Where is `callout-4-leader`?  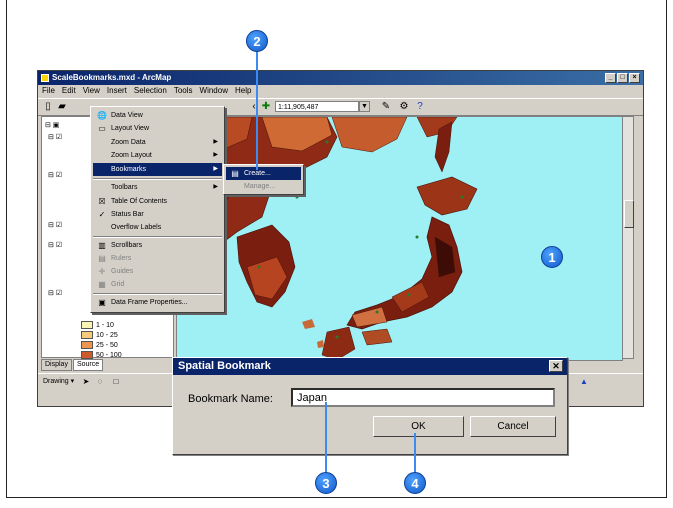 callout-4-leader is located at coordinates (415, 453).